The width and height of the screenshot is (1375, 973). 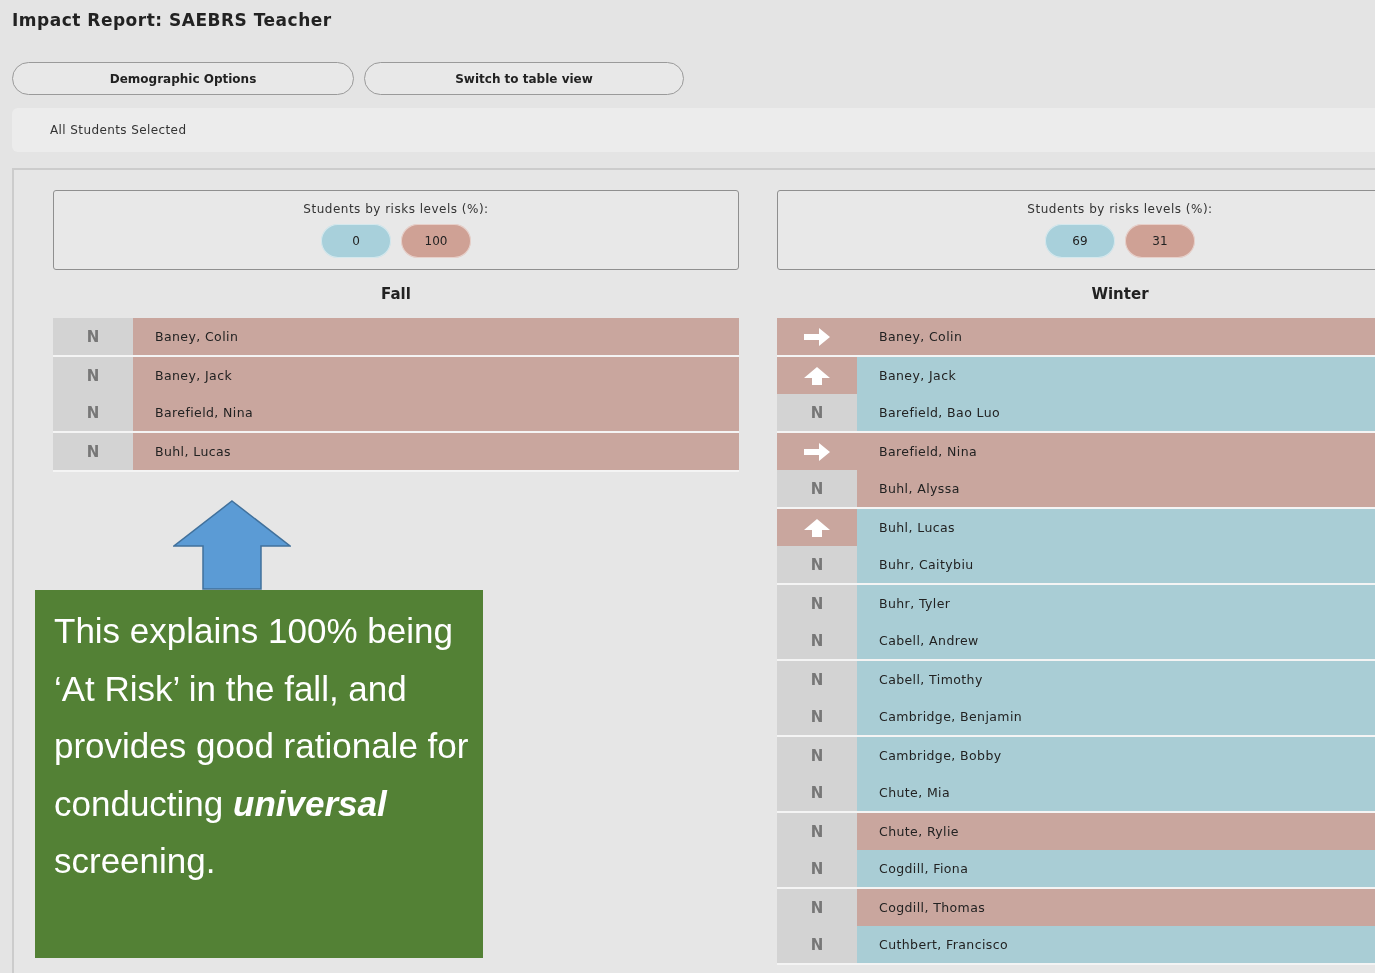 I want to click on filter-text: All Students Selected, so click(x=118, y=130).